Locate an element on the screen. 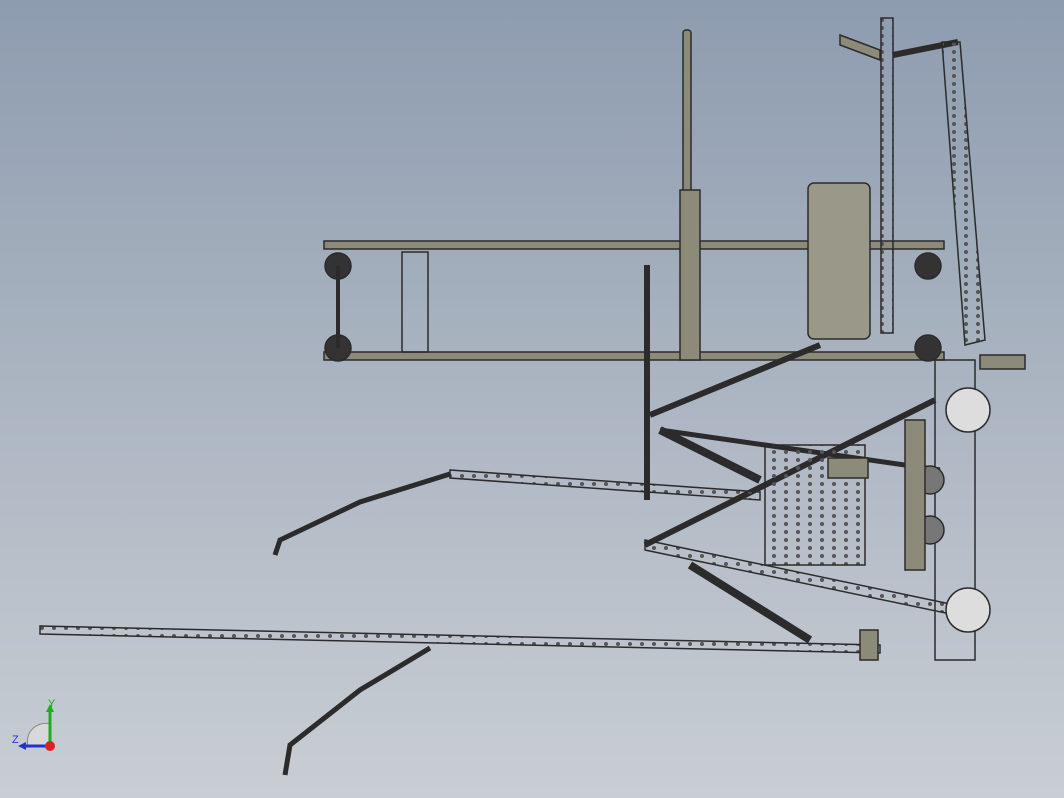 This screenshot has height=798, width=1064. motor-housing is located at coordinates (915, 495).